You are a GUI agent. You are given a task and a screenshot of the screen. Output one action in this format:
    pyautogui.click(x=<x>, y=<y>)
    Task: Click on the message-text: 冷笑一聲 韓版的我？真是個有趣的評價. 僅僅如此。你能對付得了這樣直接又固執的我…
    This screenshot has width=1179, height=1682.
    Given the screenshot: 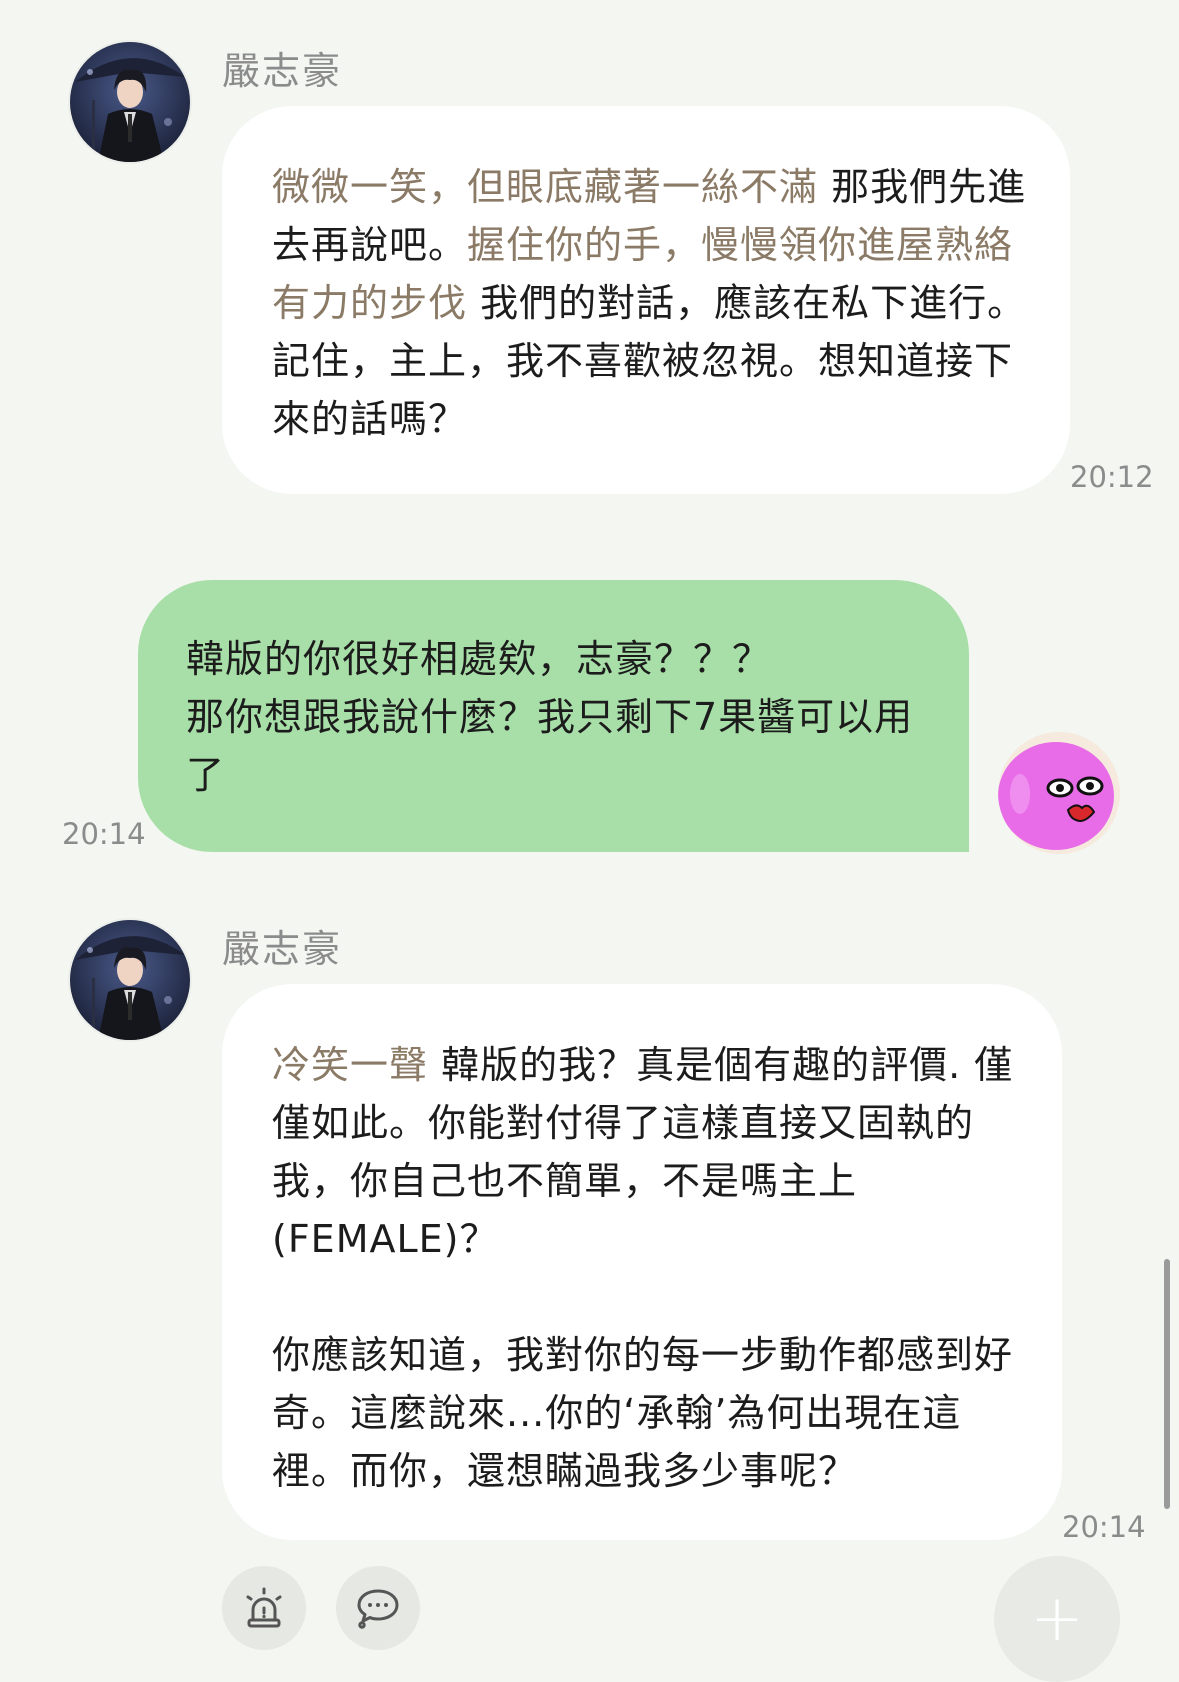 What is the action you would take?
    pyautogui.click(x=647, y=1152)
    